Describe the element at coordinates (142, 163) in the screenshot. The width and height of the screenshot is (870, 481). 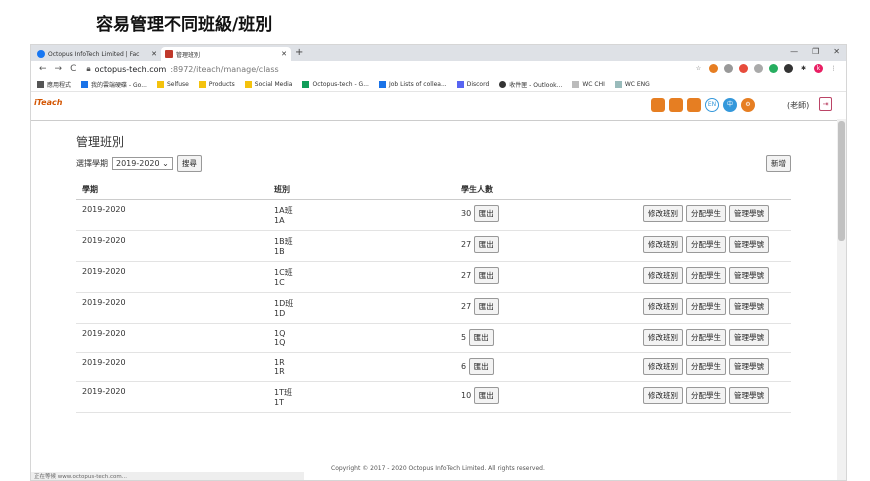
I see `term-select: 2019-2020 ⌄` at that location.